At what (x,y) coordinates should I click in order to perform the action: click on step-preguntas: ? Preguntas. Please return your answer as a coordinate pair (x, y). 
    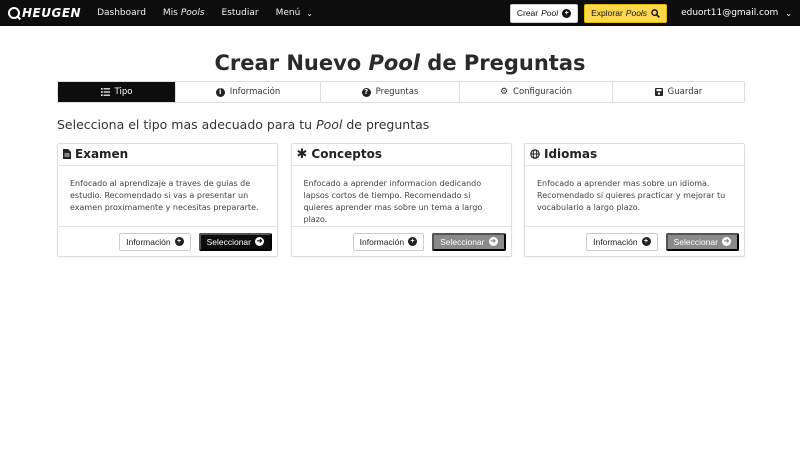
    Looking at the image, I should click on (390, 92).